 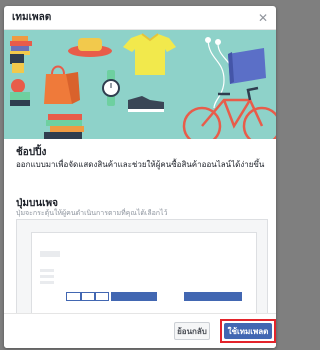 I want to click on section-title-shopping: ช้อปปิ้ง, so click(x=31, y=152).